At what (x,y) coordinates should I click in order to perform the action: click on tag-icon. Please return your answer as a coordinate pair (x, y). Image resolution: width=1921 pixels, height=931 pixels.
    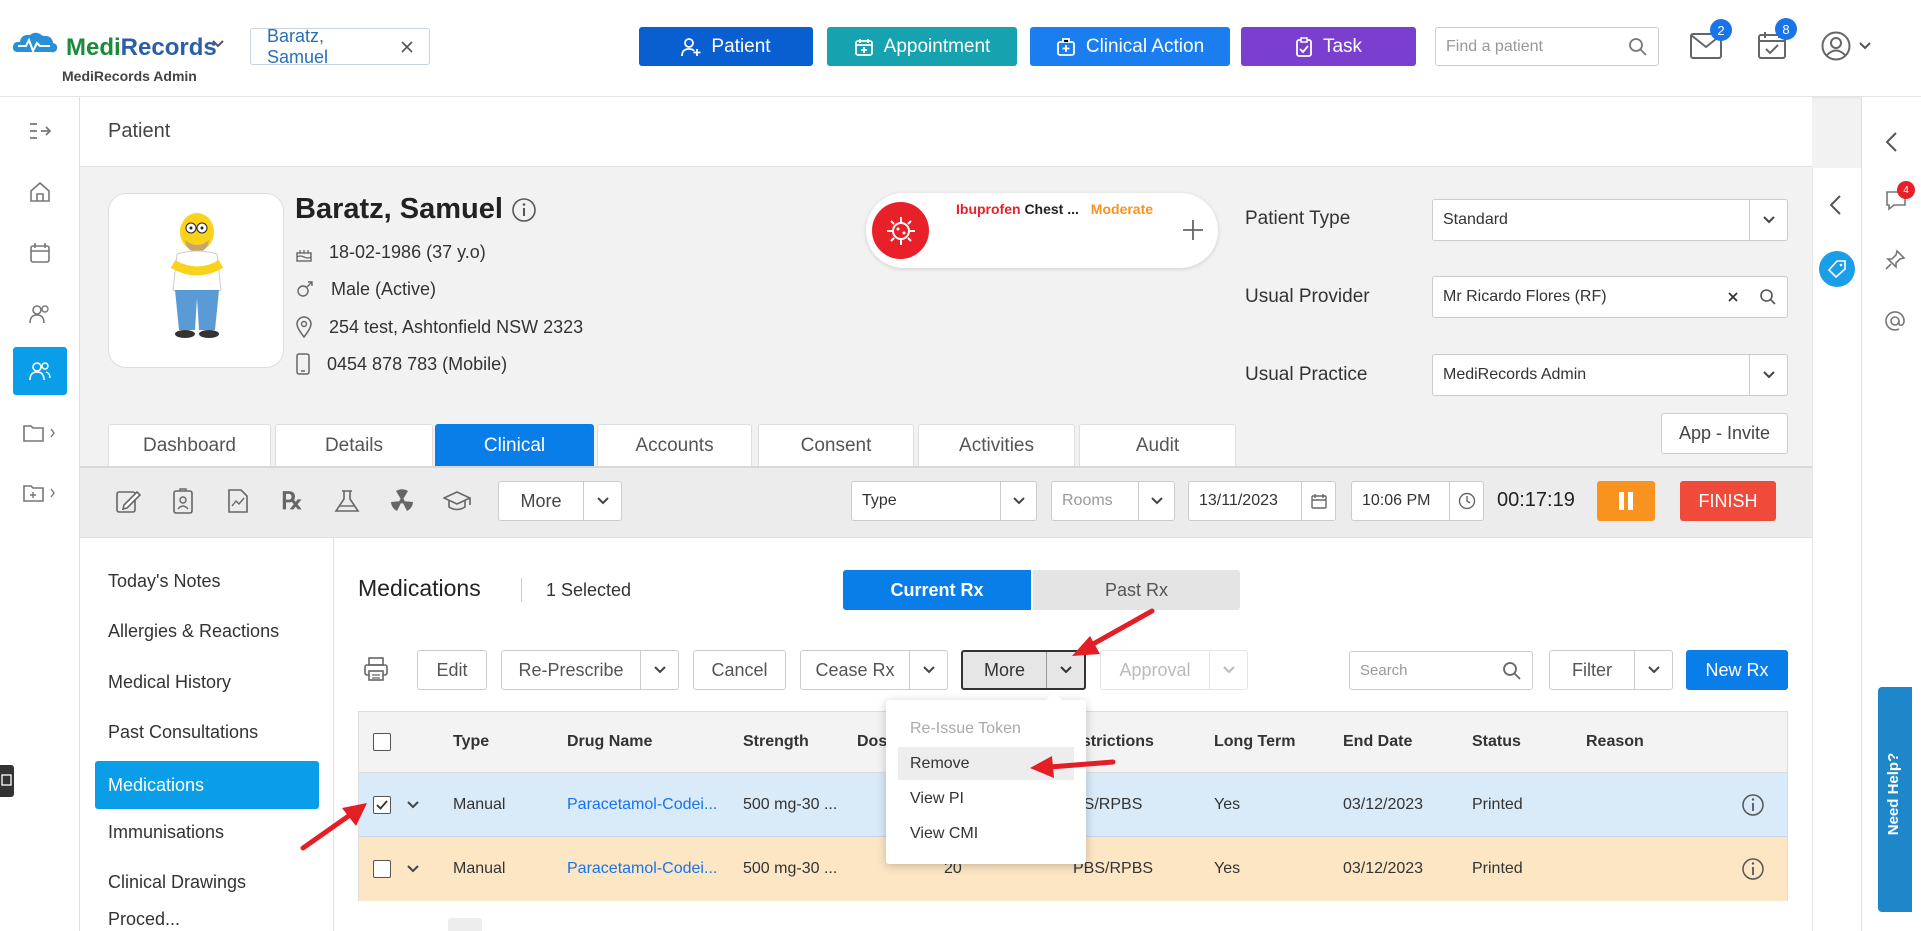
    Looking at the image, I should click on (1837, 269).